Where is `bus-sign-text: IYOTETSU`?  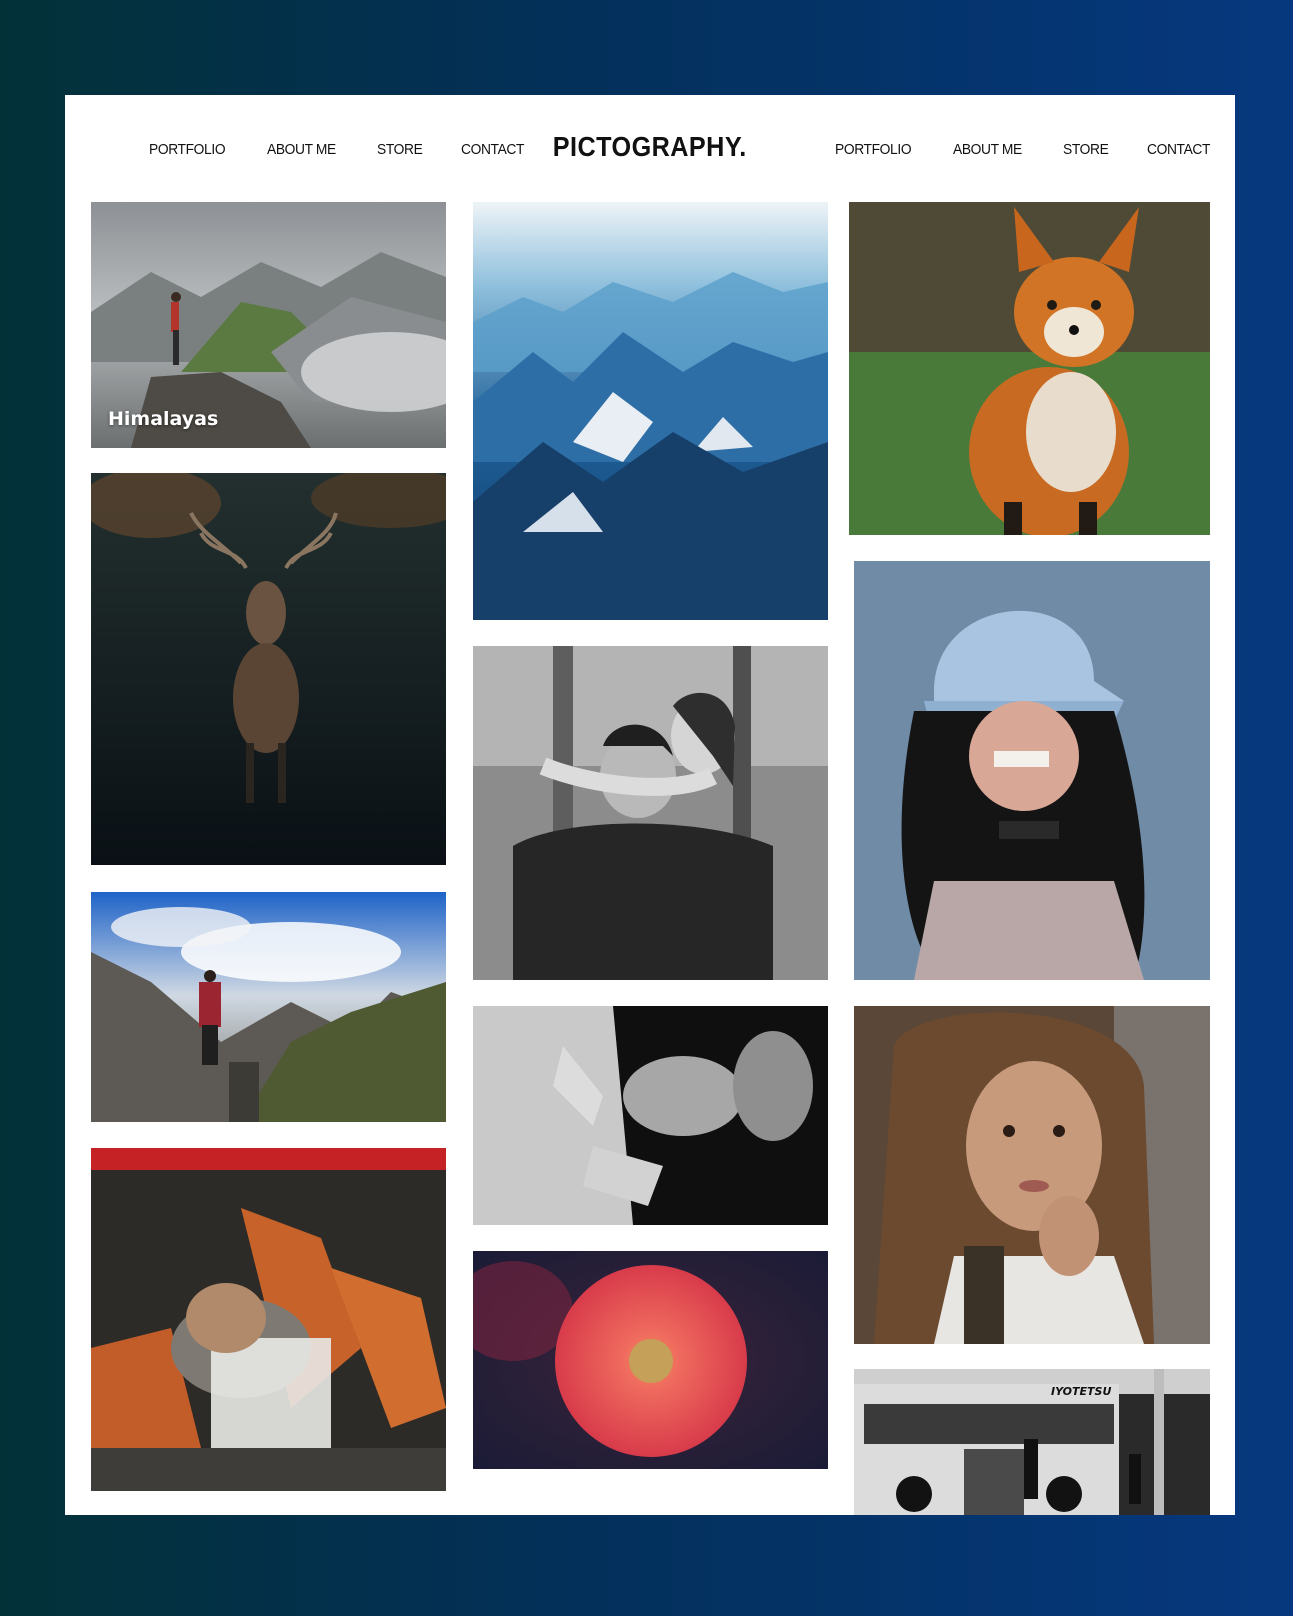
bus-sign-text: IYOTETSU is located at coordinates (1081, 1391).